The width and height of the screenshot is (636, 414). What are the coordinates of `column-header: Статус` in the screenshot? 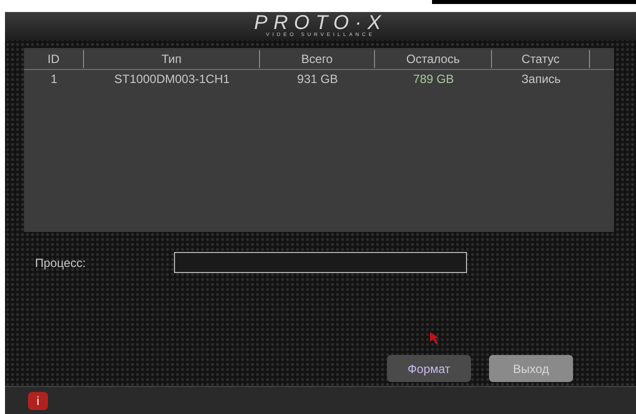 It's located at (541, 59).